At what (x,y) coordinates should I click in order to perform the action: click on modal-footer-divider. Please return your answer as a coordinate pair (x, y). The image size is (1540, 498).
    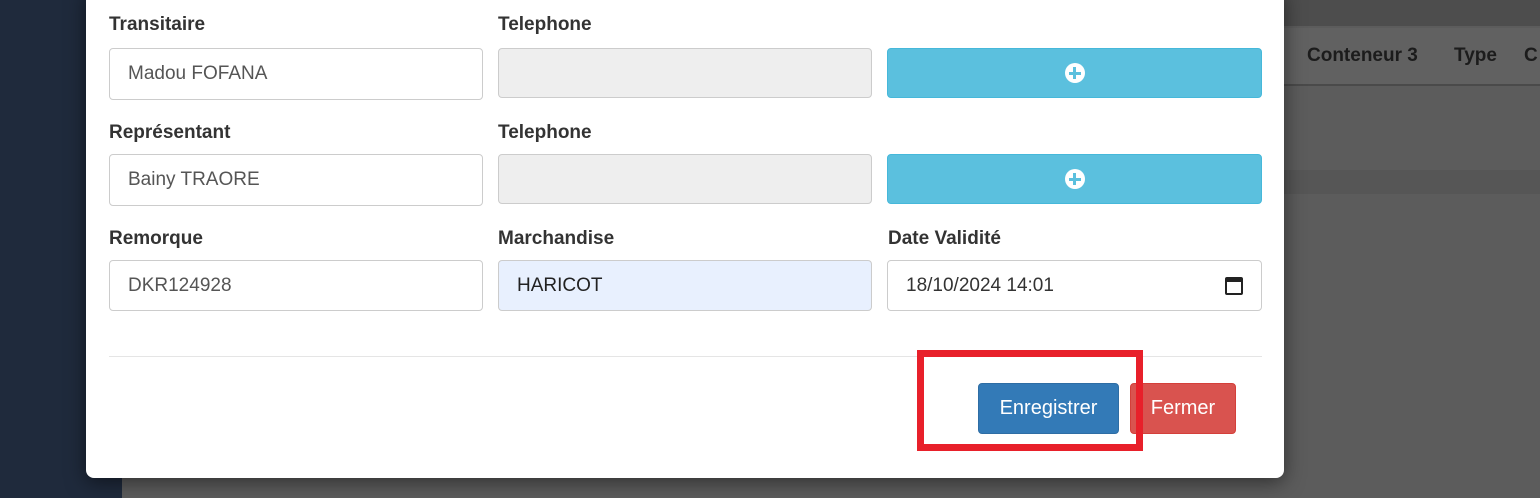
    Looking at the image, I should click on (685, 356).